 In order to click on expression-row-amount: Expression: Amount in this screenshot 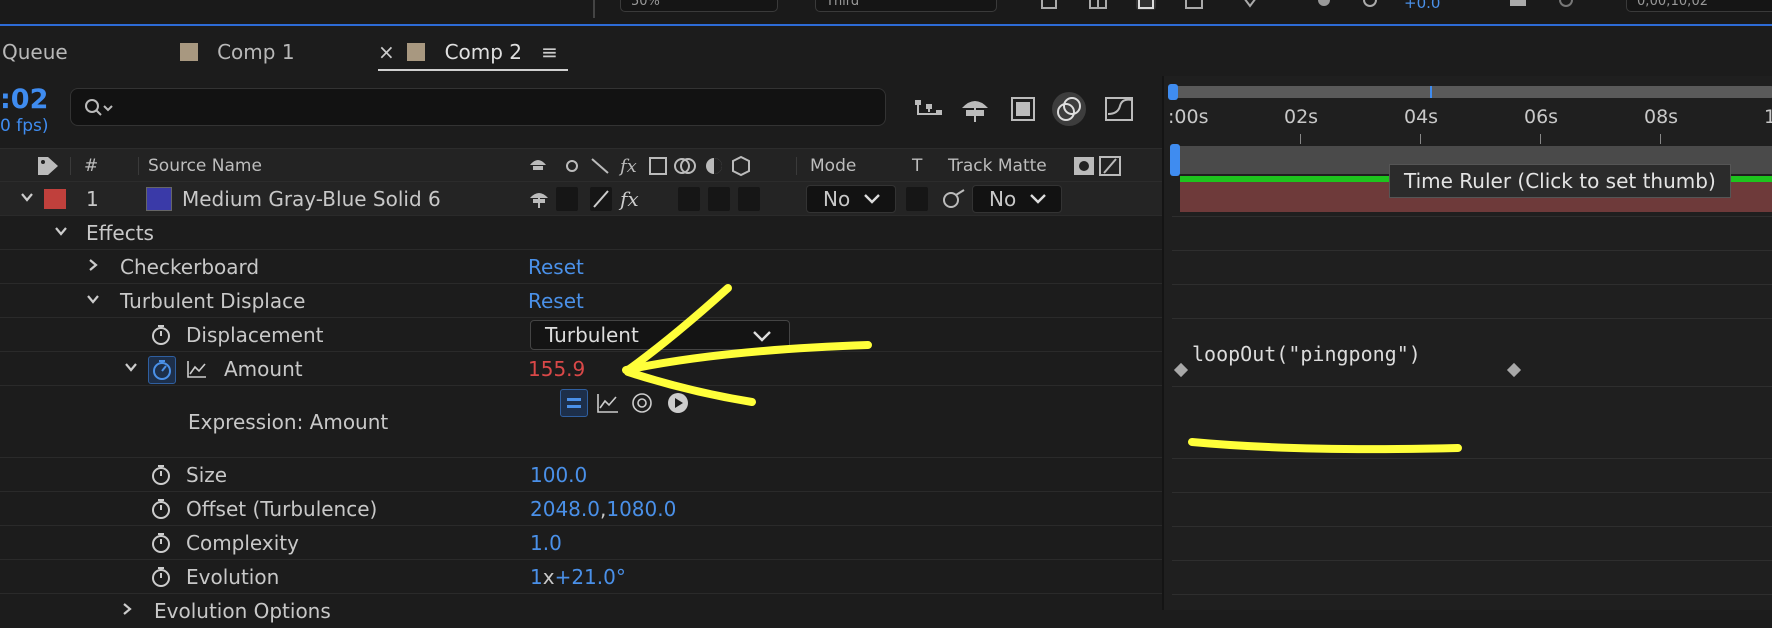, I will do `click(581, 422)`.